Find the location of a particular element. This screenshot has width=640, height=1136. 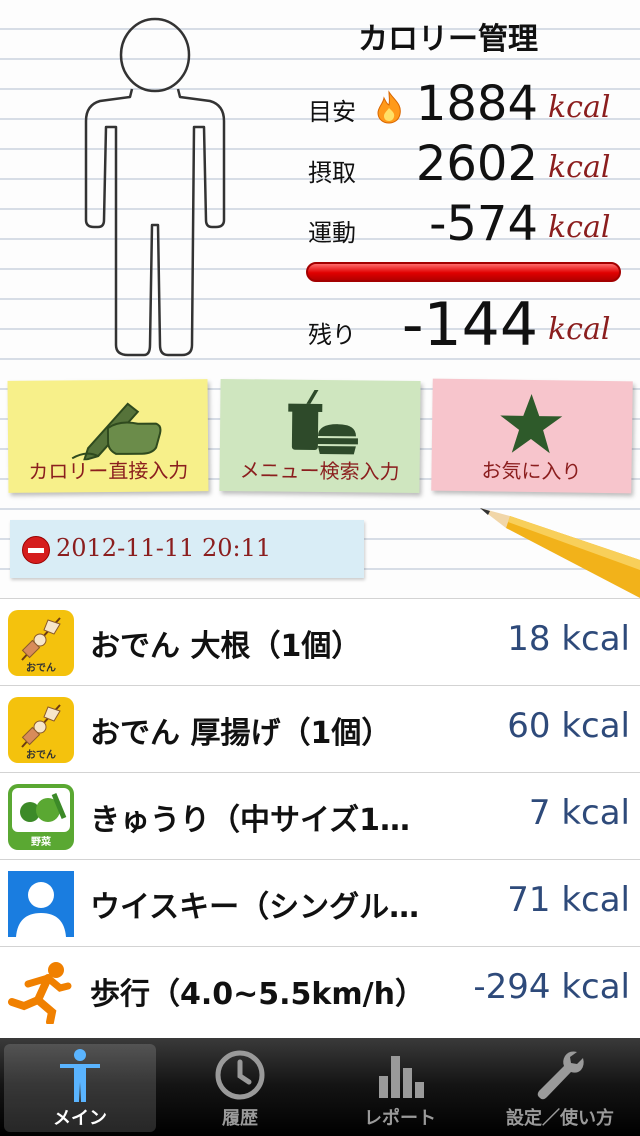

hand-writing-icon is located at coordinates (116, 431).